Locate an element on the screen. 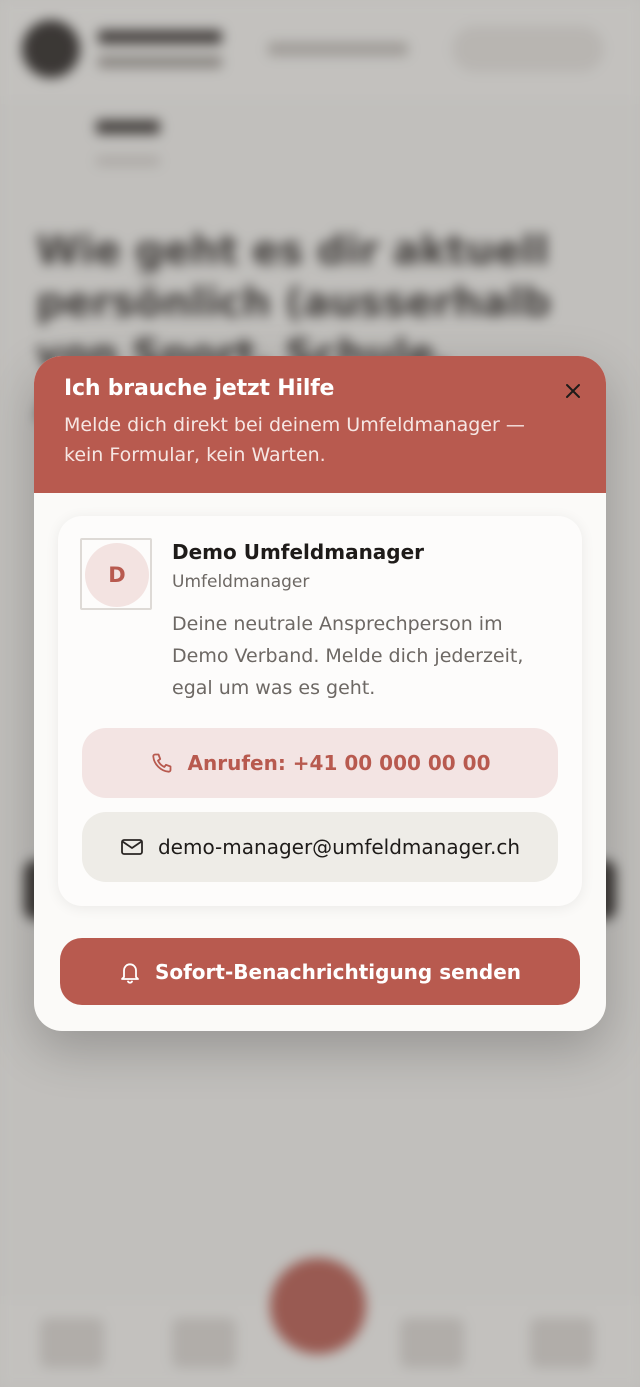 Image resolution: width=640 pixels, height=1387 pixels. contact-role: Umfeldmanager is located at coordinates (241, 582).